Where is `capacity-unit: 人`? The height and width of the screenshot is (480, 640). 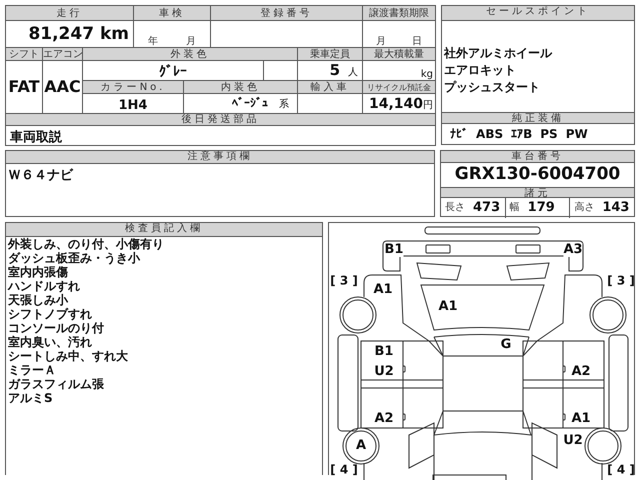
capacity-unit: 人 is located at coordinates (353, 73).